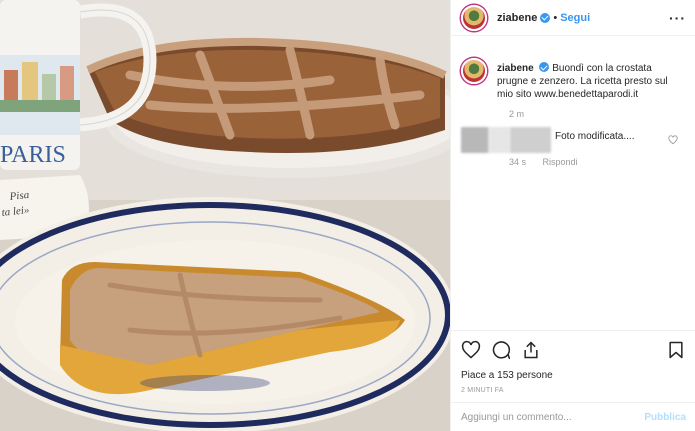  I want to click on caption-avatar, so click(474, 71).